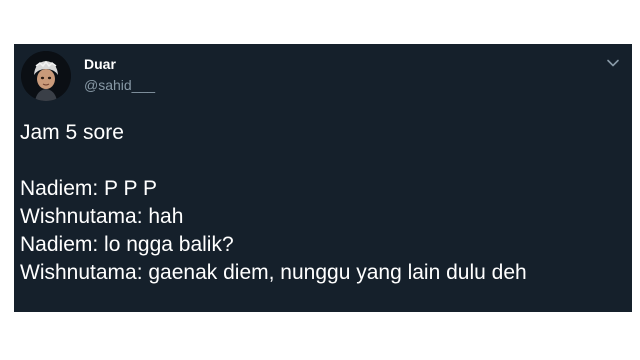 The image size is (640, 360). What do you see at coordinates (127, 244) in the screenshot?
I see `tweet-line: Nadiem: lo ngga balik?` at bounding box center [127, 244].